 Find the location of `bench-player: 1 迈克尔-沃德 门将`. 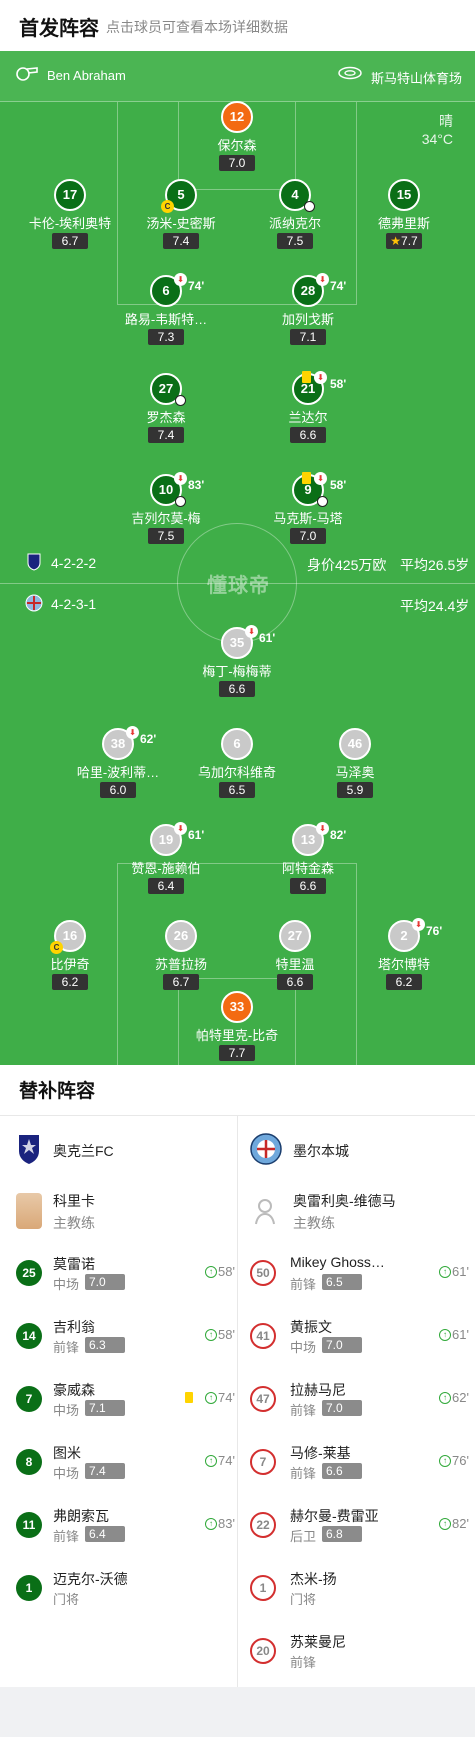

bench-player: 1 迈克尔-沃德 门将 is located at coordinates (123, 1591).